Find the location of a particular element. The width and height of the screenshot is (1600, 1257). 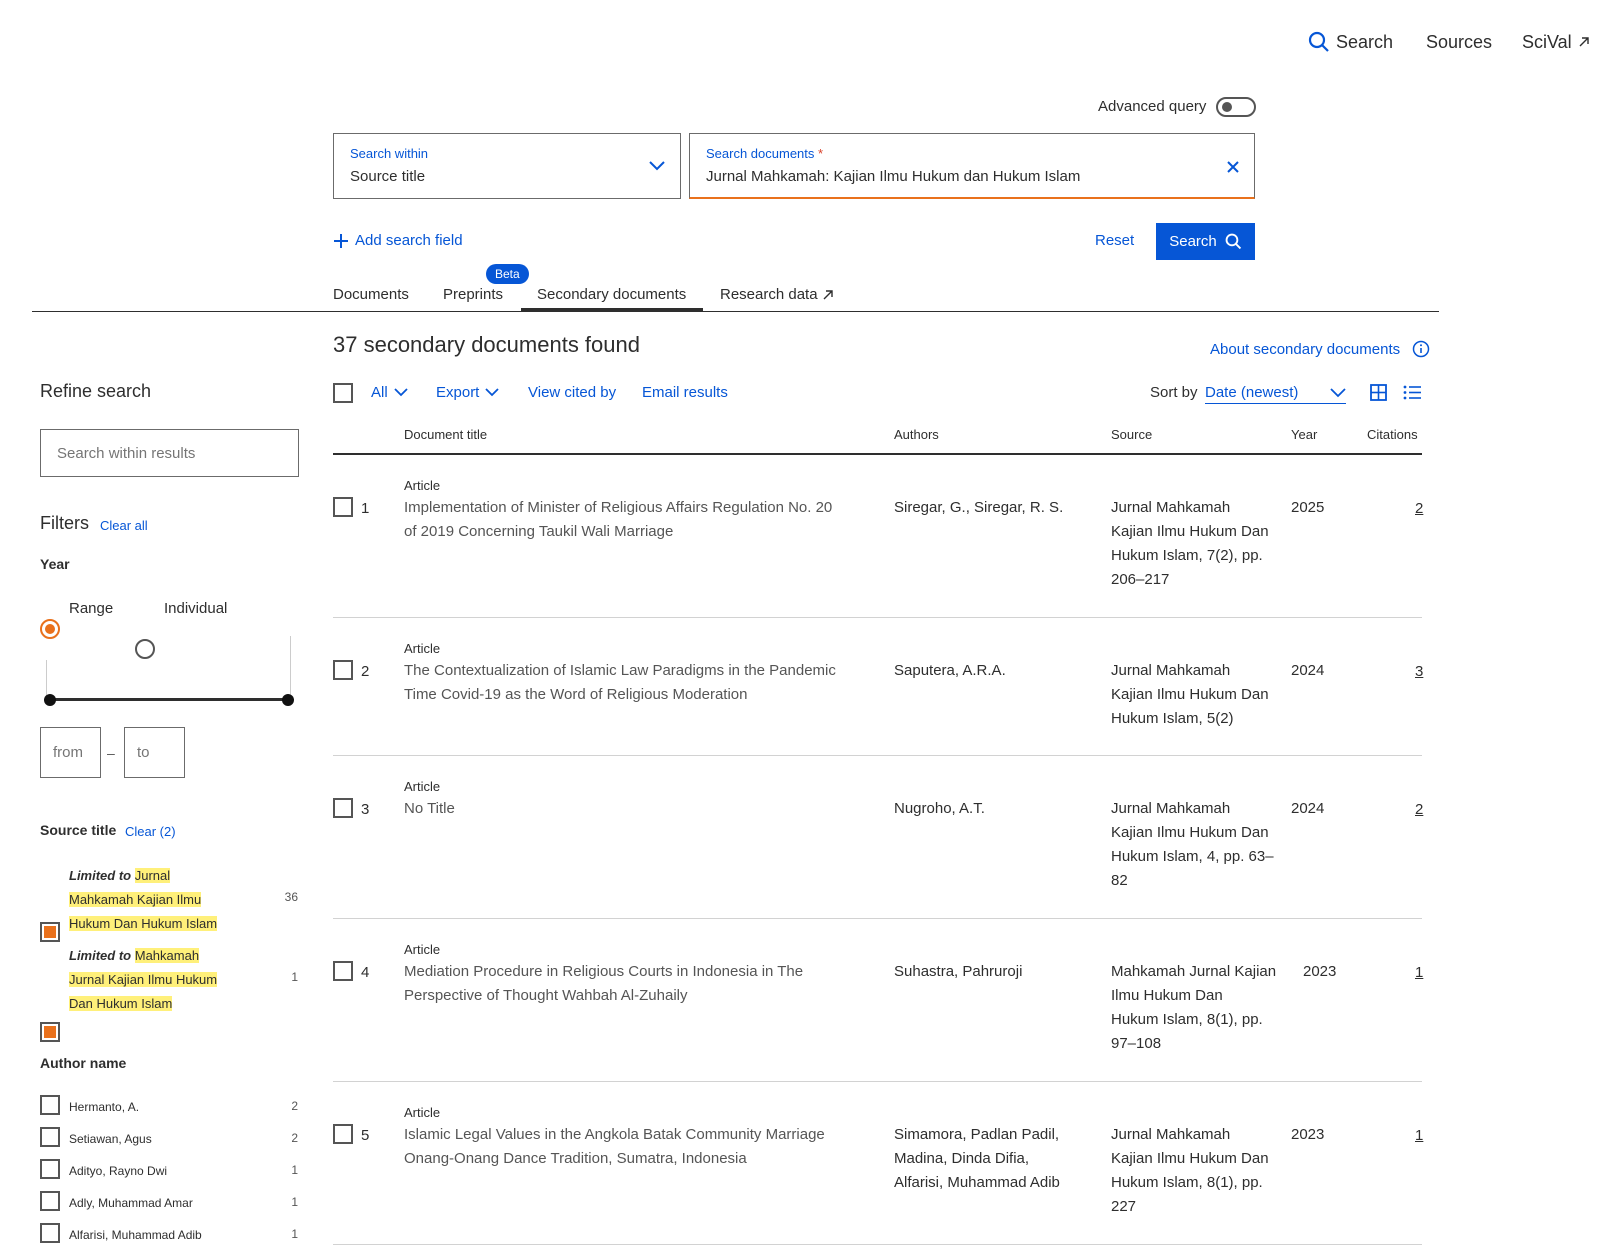

individual-radio is located at coordinates (145, 649).